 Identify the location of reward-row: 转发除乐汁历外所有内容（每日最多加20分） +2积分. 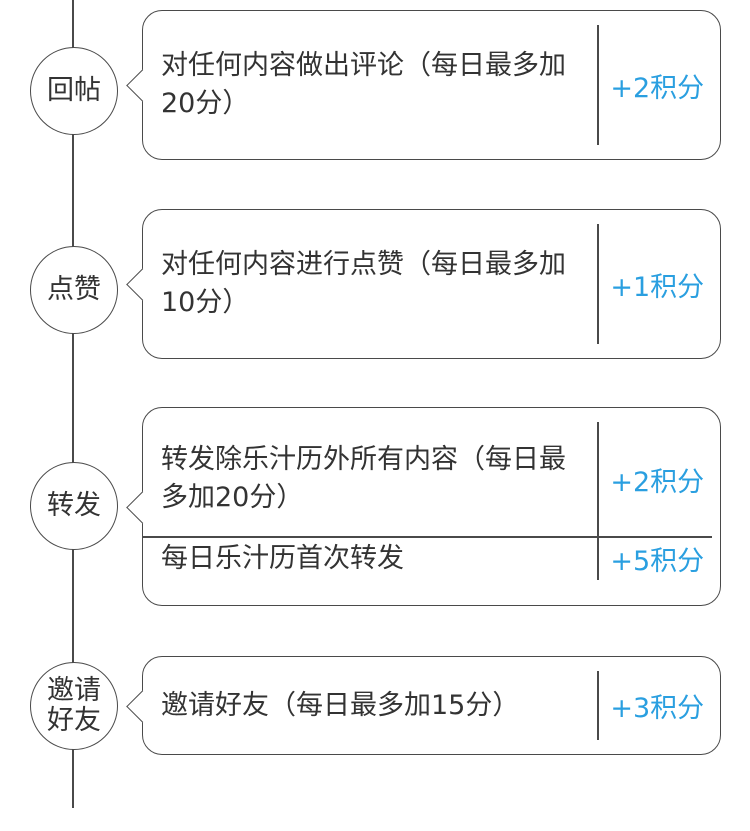
(431, 472).